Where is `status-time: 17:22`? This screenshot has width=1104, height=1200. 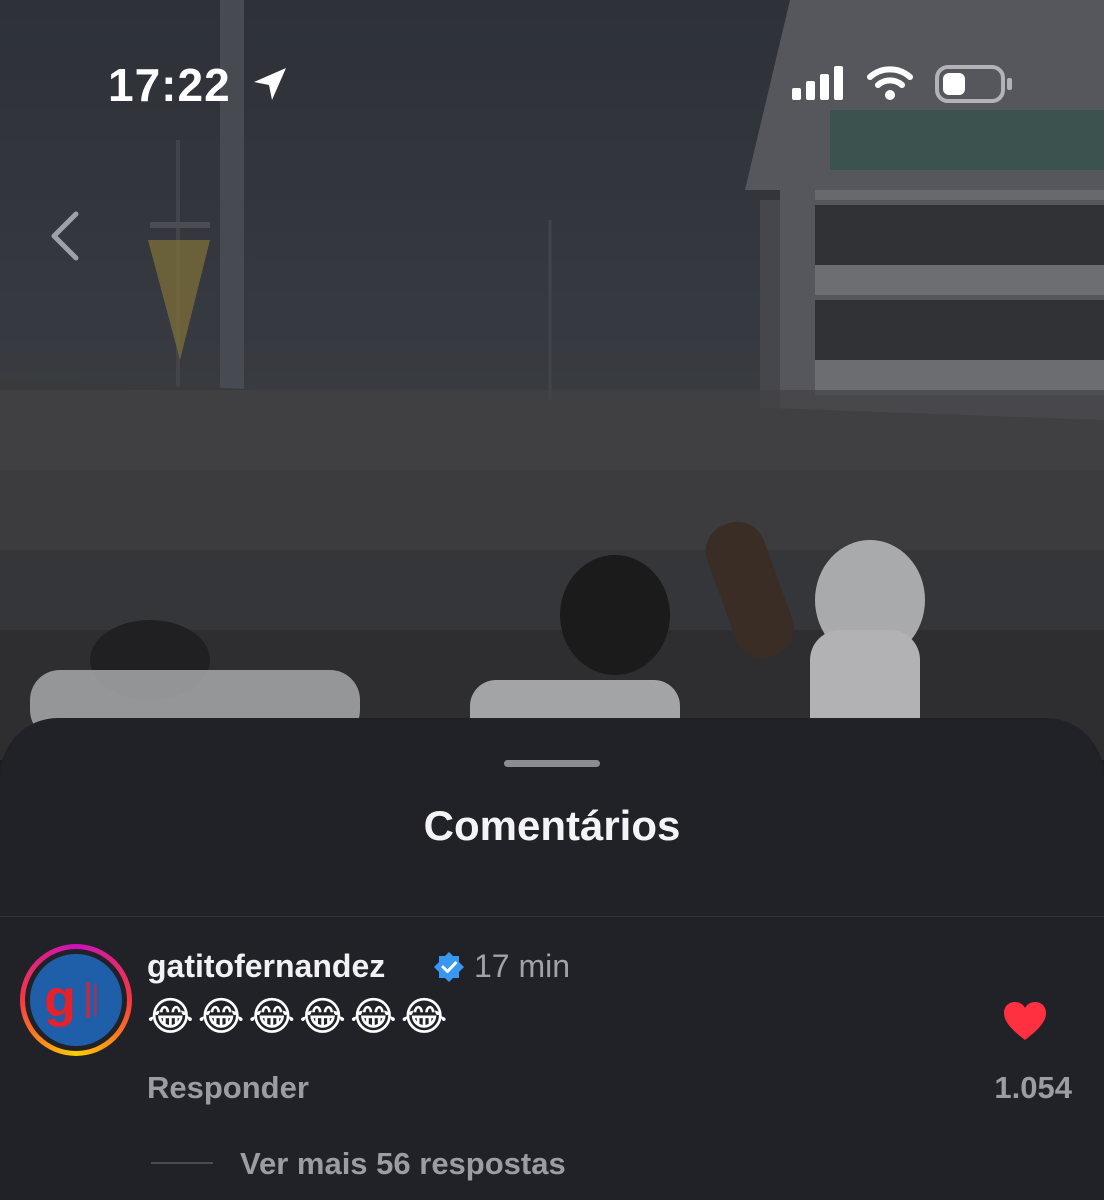
status-time: 17:22 is located at coordinates (169, 85).